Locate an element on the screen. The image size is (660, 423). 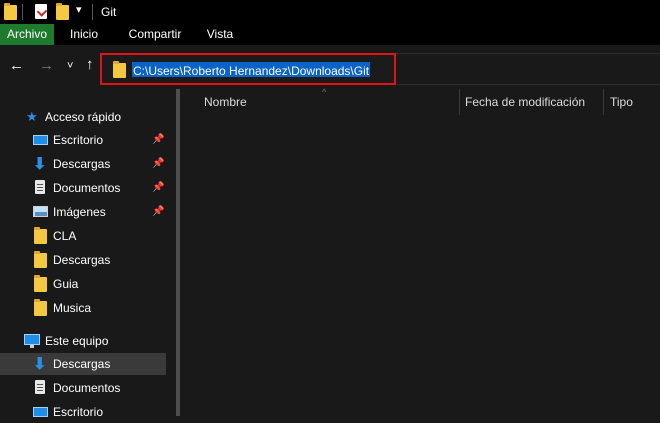
sort-indicator-icon: ^ is located at coordinates (324, 92).